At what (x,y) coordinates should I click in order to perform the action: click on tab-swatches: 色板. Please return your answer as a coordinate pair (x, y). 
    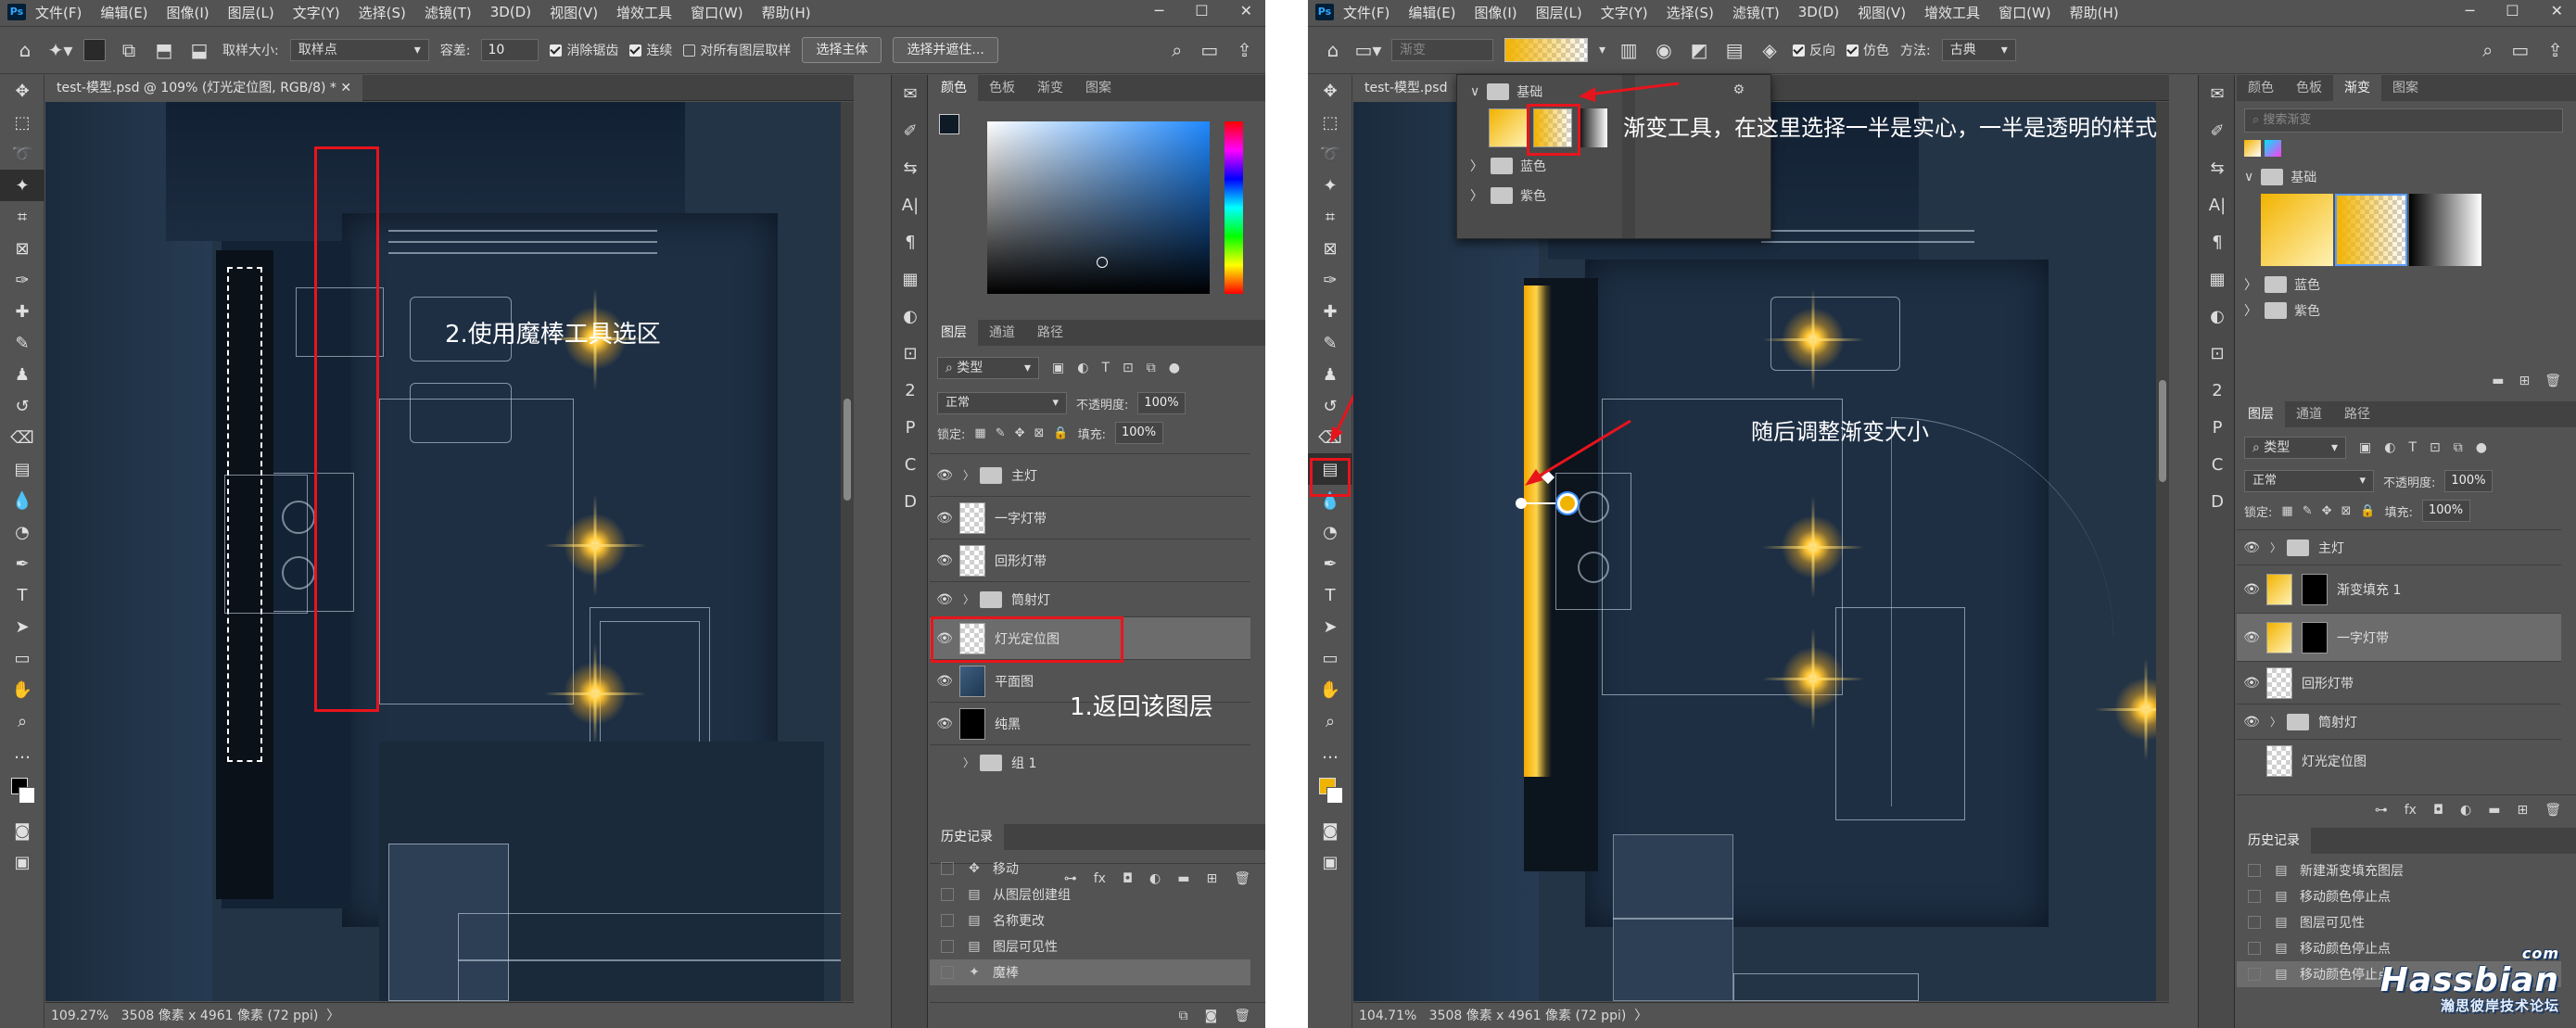
    Looking at the image, I should click on (2309, 88).